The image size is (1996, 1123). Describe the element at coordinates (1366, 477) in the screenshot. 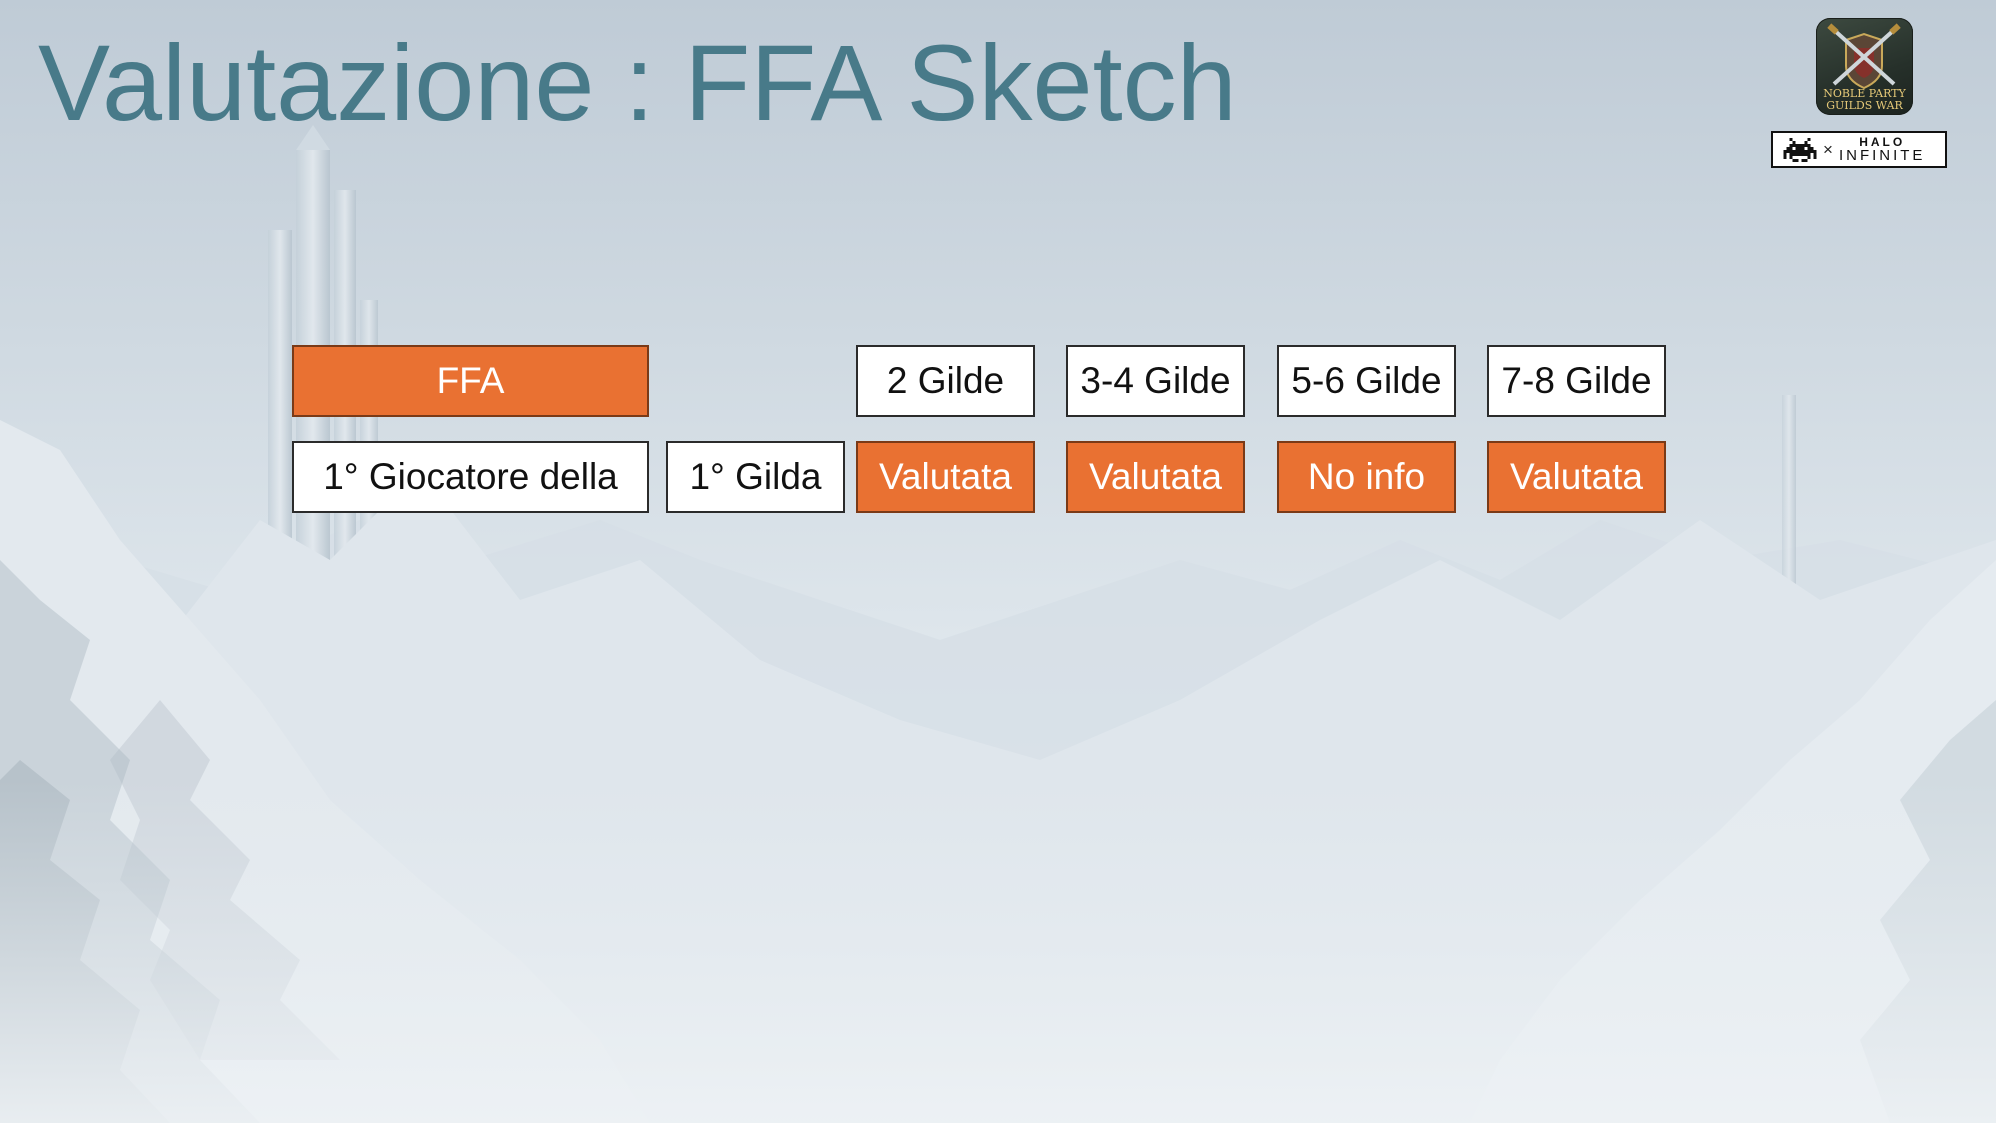

I see `value-5-6-gilde: No info` at that location.